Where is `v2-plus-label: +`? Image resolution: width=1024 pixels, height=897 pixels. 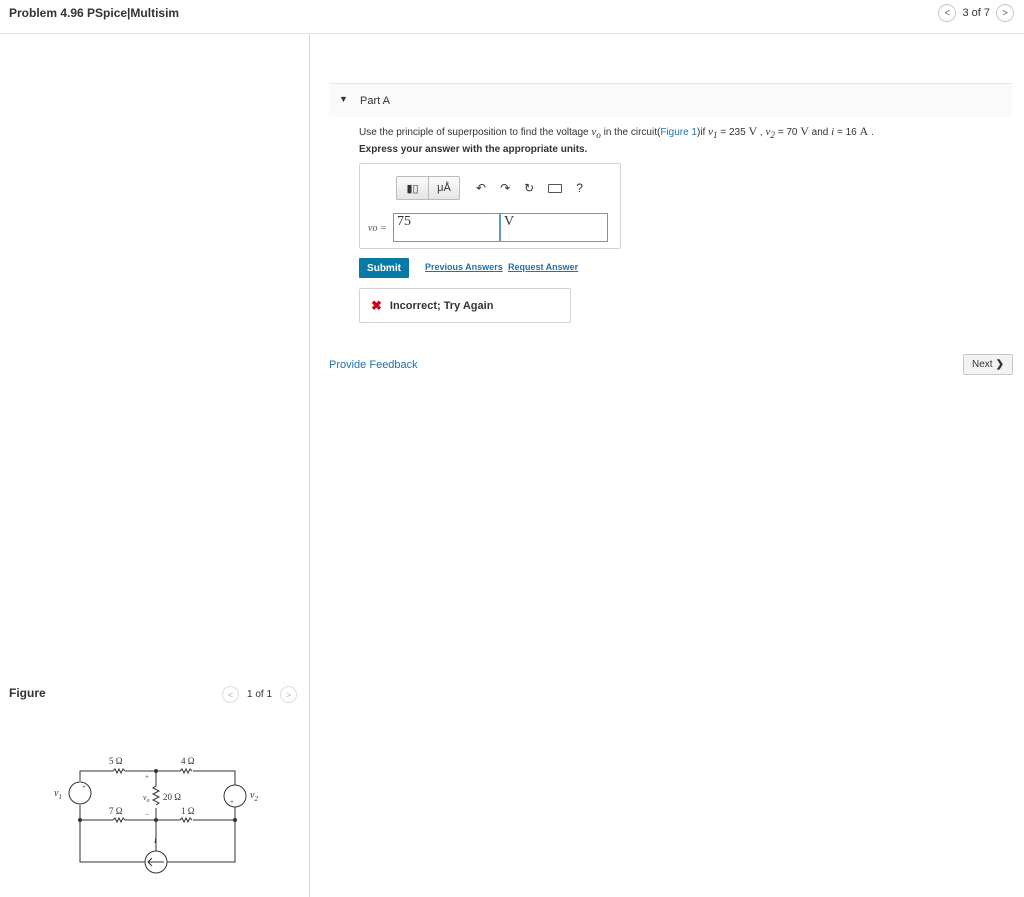 v2-plus-label: + is located at coordinates (232, 802).